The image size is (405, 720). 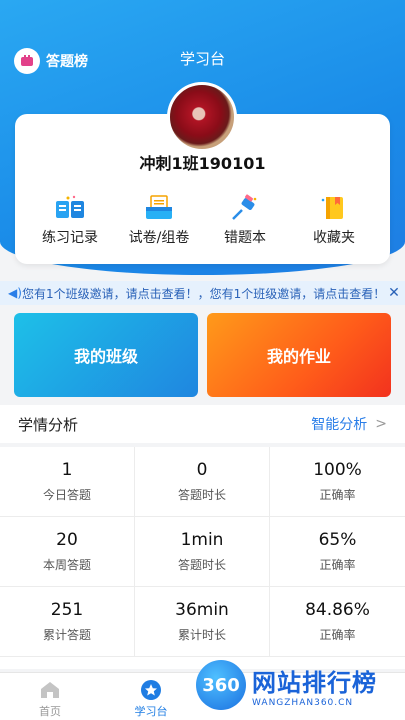 What do you see at coordinates (303, 702) in the screenshot?
I see `watermark-domain: WANGZHAN360.CN` at bounding box center [303, 702].